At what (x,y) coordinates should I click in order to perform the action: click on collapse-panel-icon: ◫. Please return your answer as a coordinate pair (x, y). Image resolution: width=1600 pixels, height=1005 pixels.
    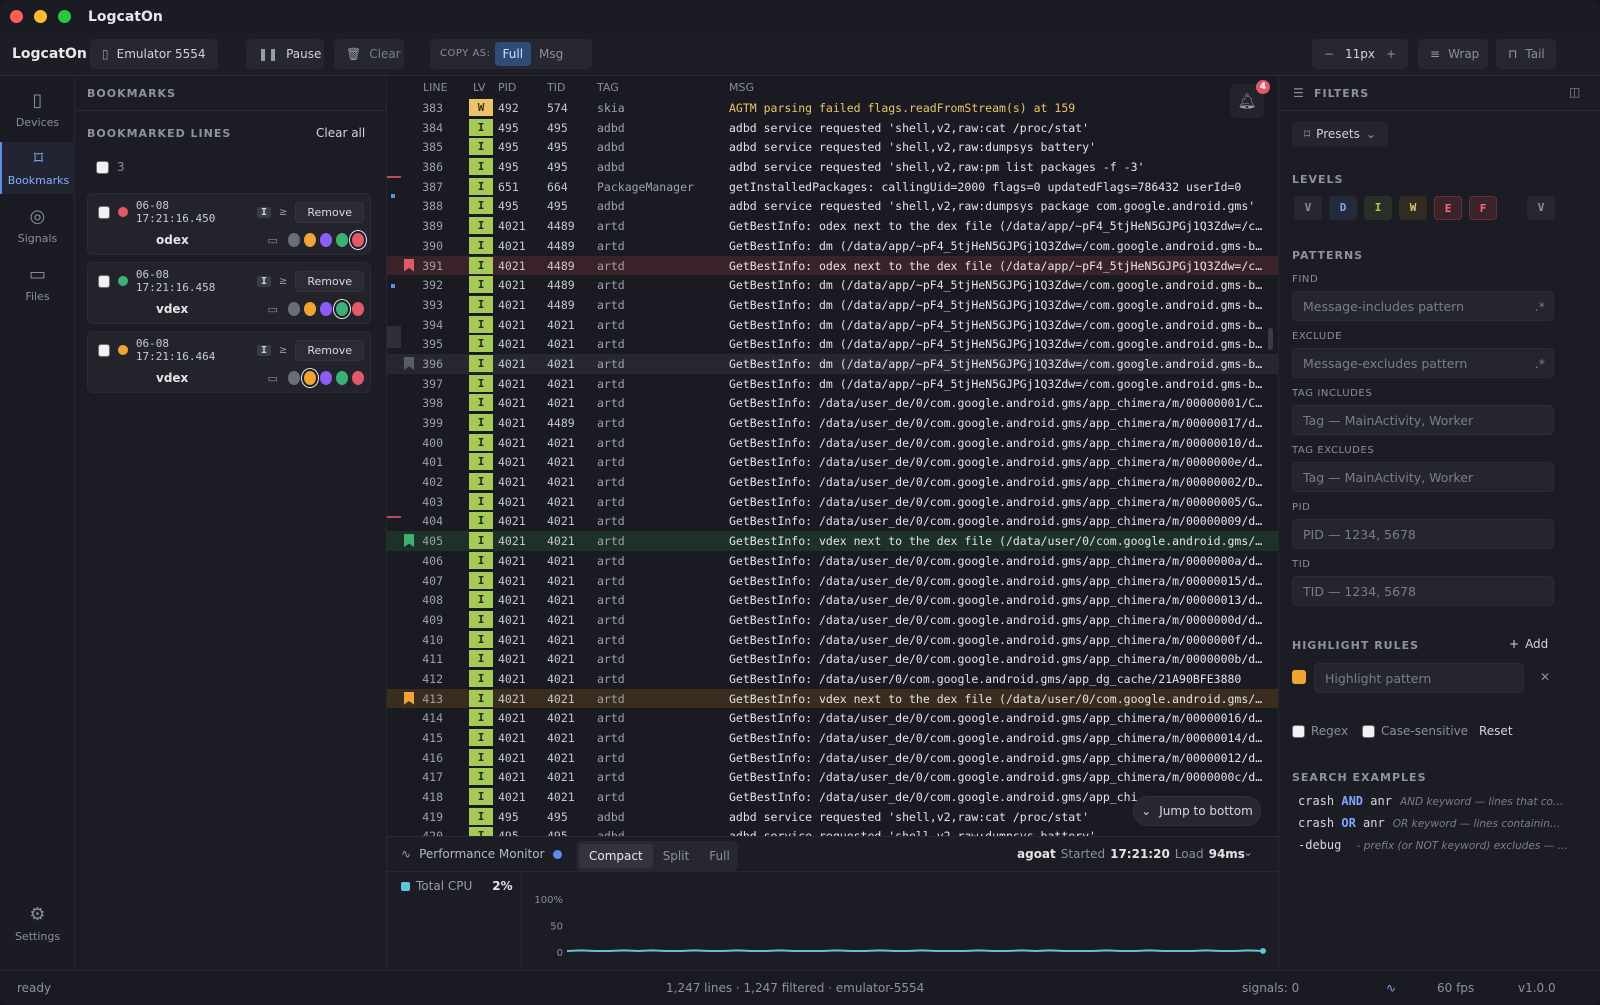
    Looking at the image, I should click on (1574, 92).